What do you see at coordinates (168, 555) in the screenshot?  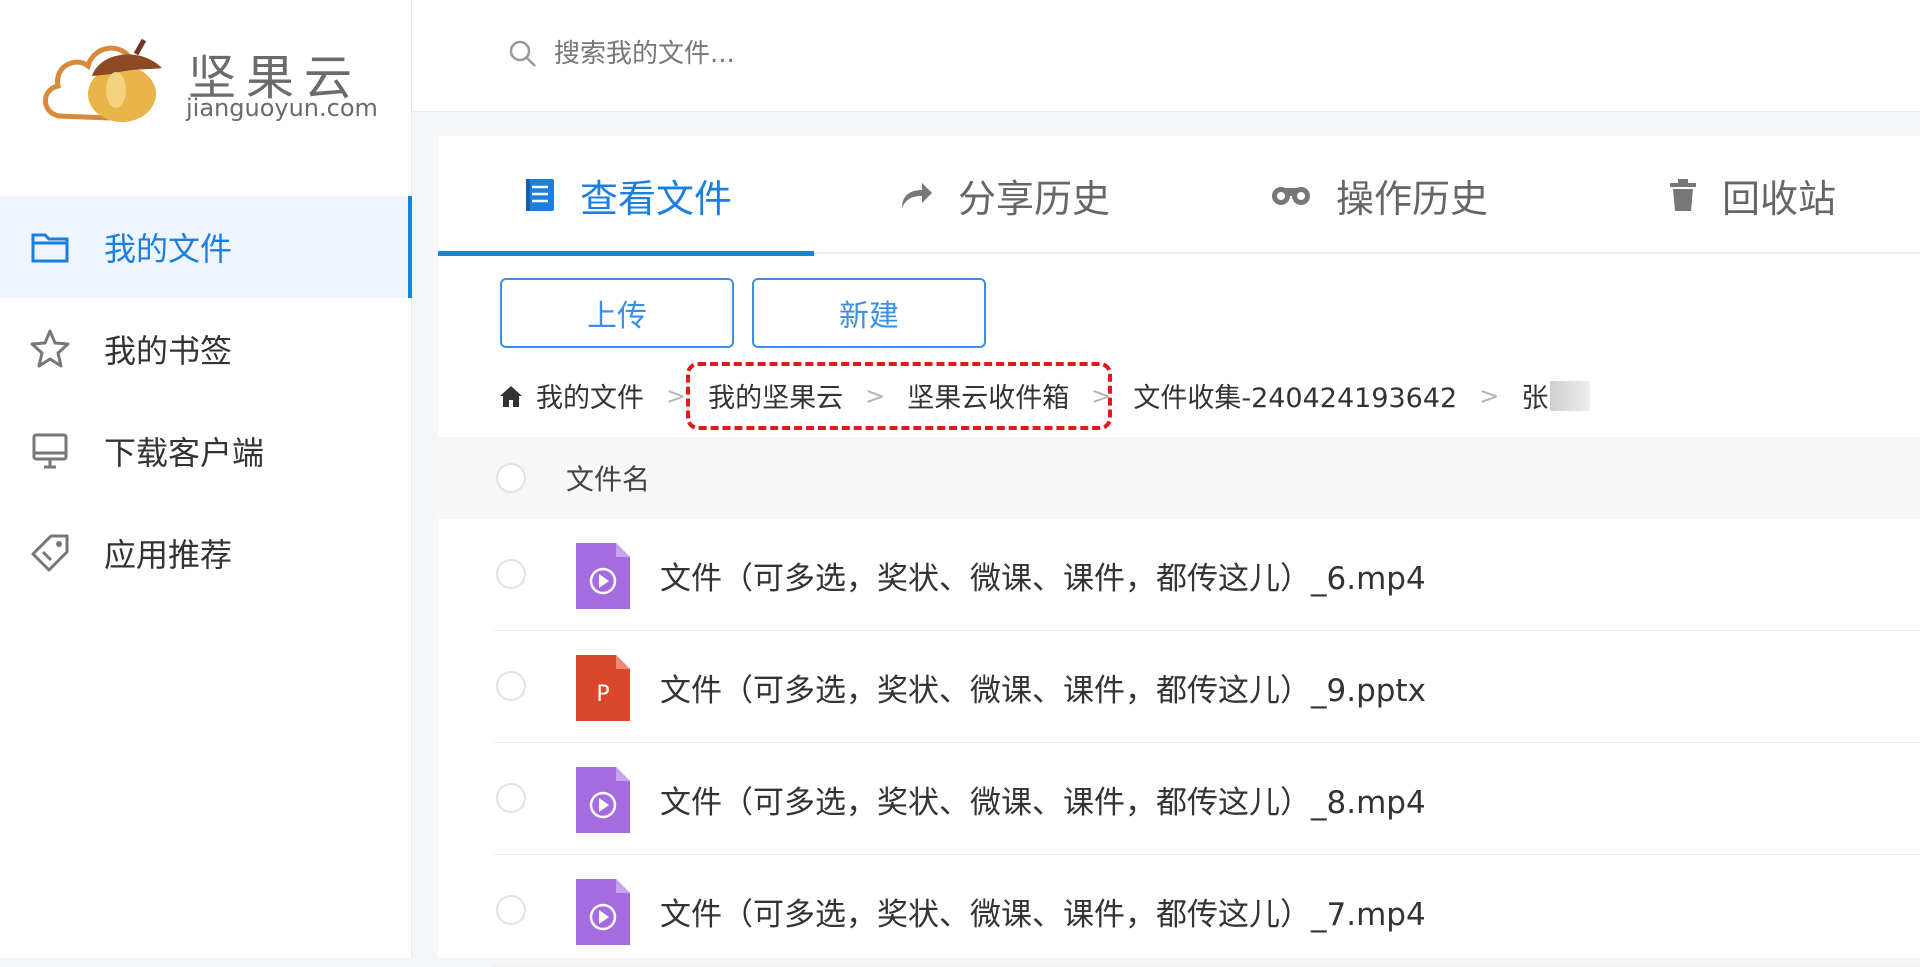 I see `sidebar-item-label: 应用推荐` at bounding box center [168, 555].